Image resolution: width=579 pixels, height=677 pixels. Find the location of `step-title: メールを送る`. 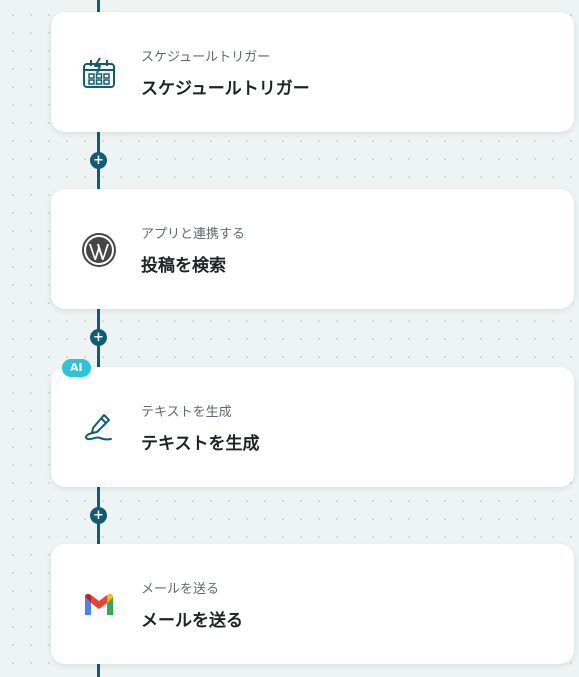

step-title: メールを送る is located at coordinates (192, 621).